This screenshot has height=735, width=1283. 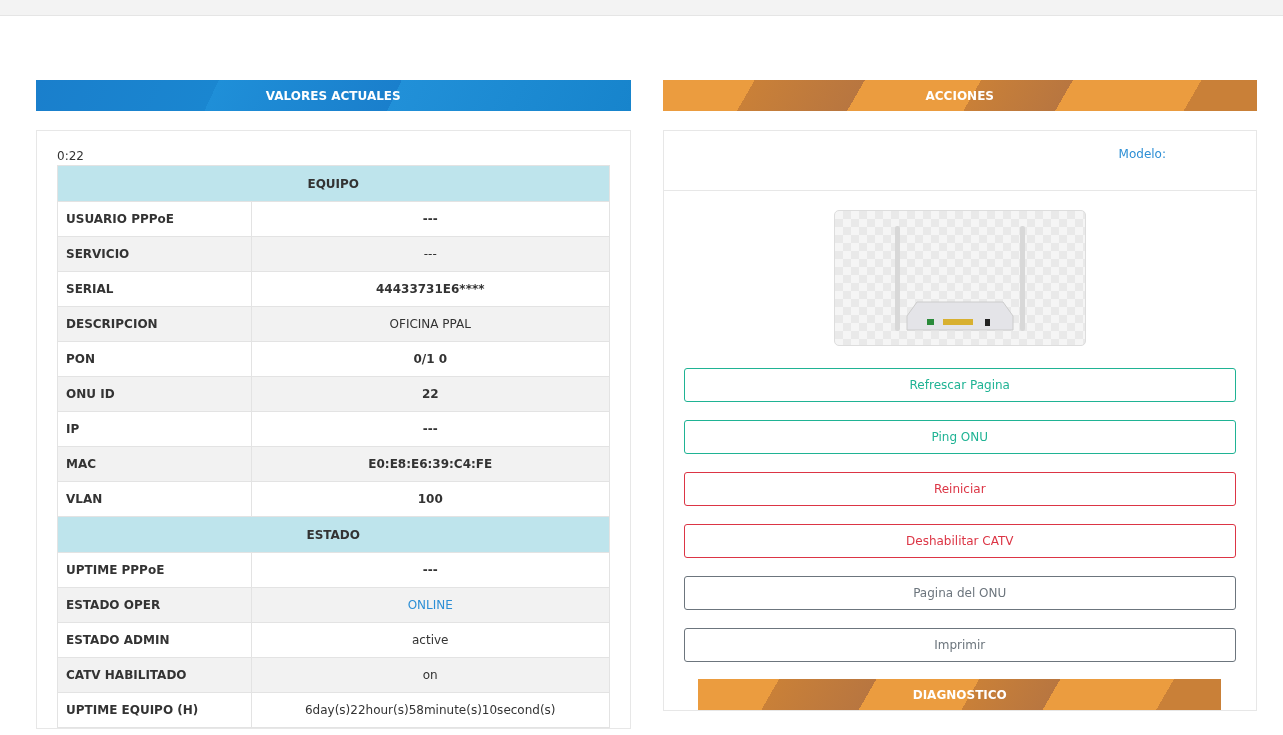 I want to click on table-cell: 100, so click(x=430, y=499).